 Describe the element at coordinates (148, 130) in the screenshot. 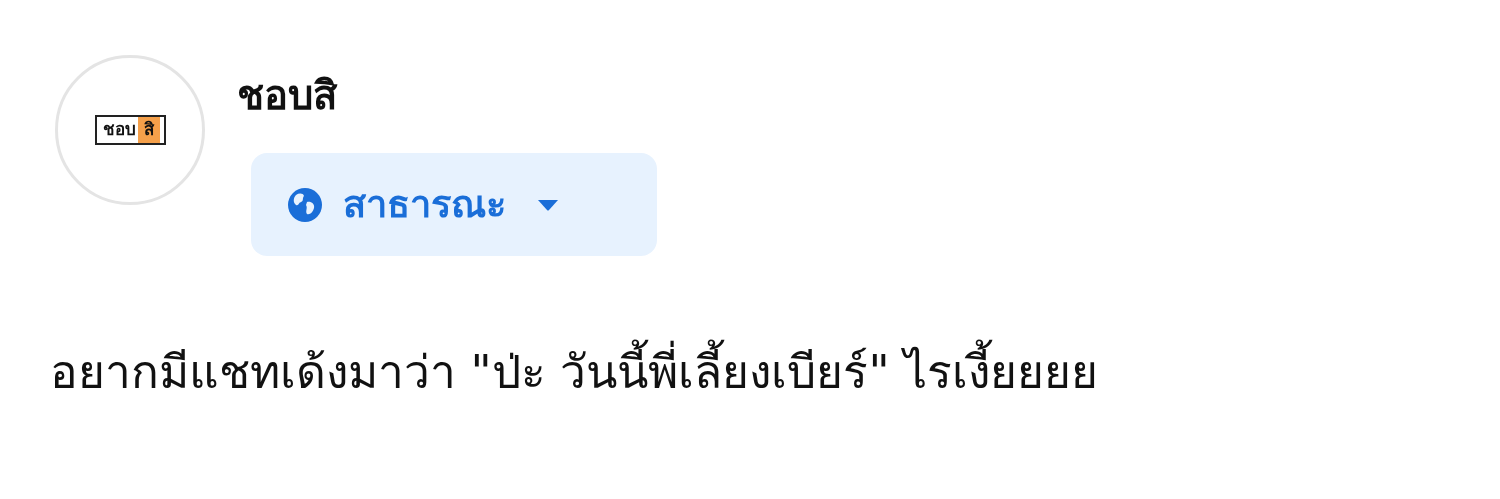

I see `logo-highlight: สิ` at that location.